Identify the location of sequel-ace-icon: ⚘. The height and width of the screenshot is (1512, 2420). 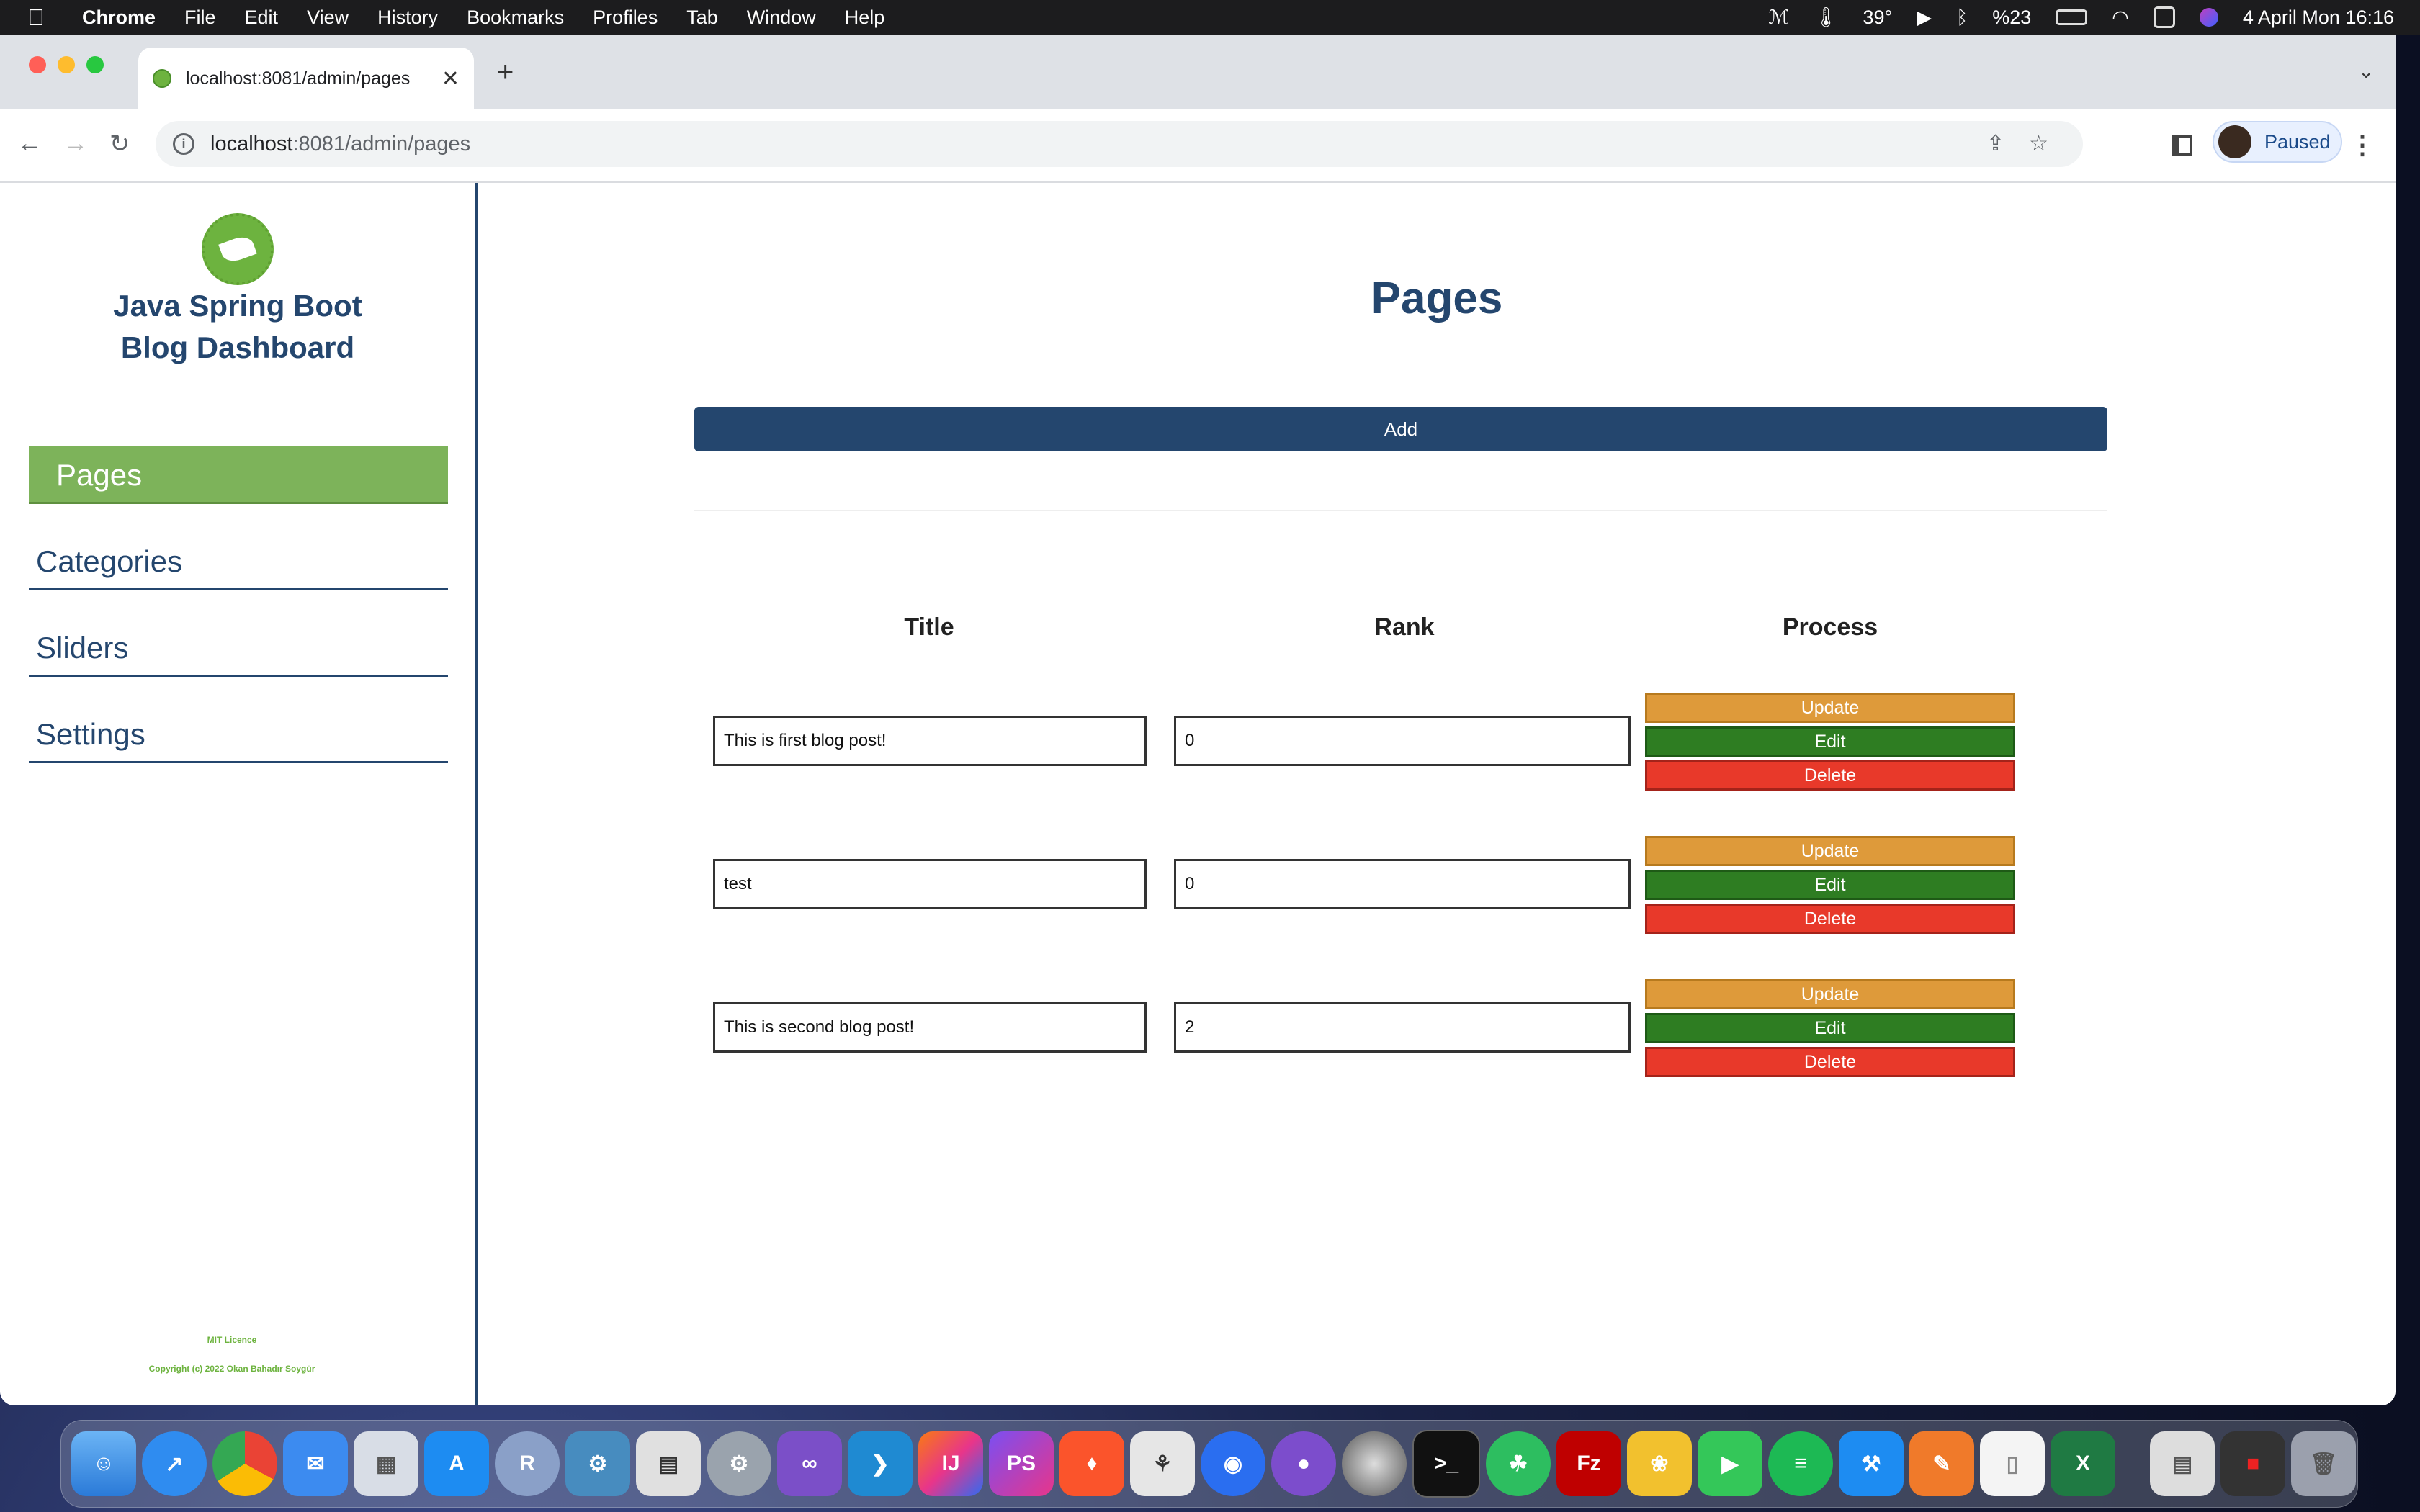
(1162, 1463).